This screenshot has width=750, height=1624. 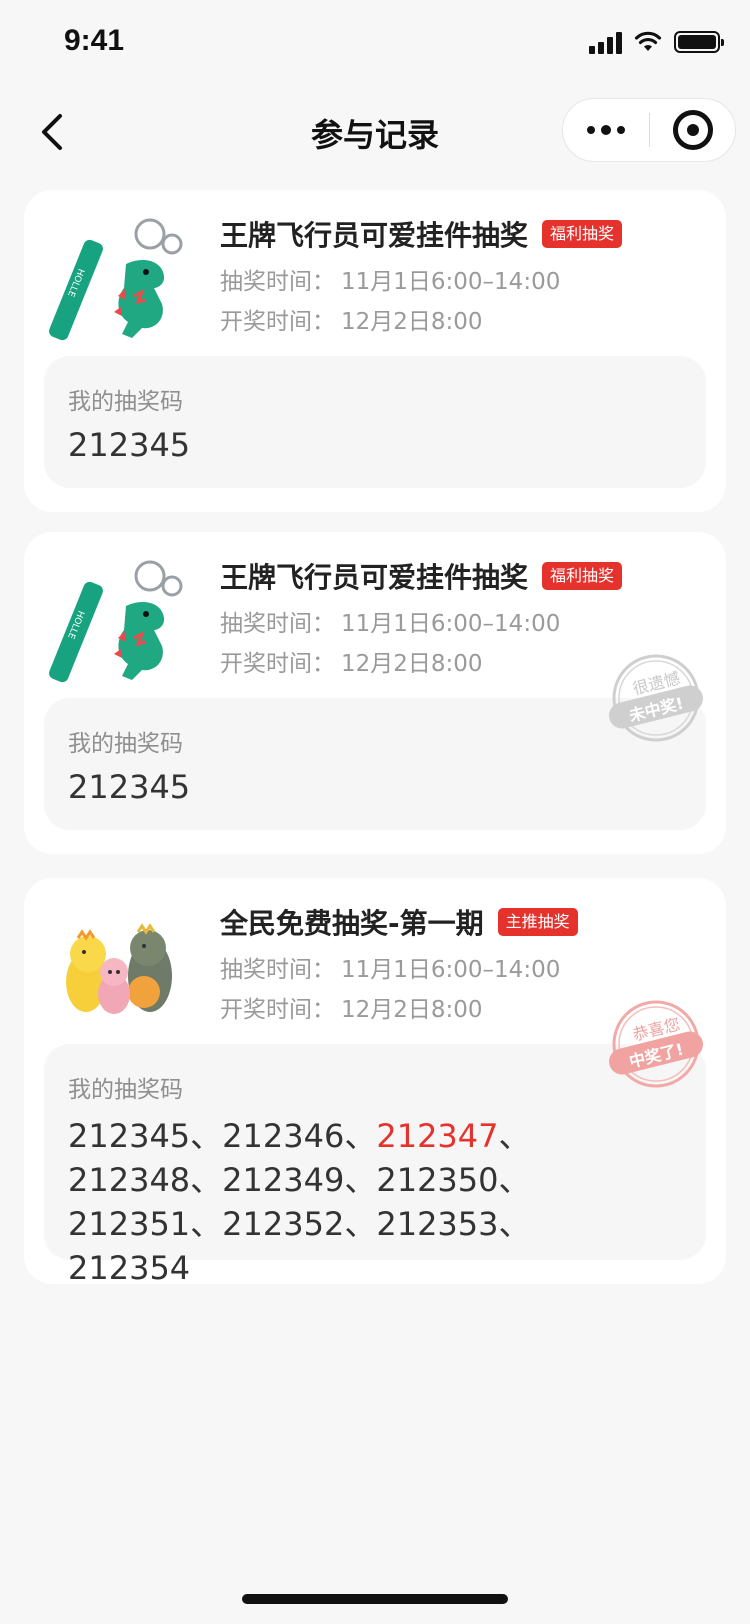 What do you see at coordinates (606, 130) in the screenshot?
I see `more-button` at bounding box center [606, 130].